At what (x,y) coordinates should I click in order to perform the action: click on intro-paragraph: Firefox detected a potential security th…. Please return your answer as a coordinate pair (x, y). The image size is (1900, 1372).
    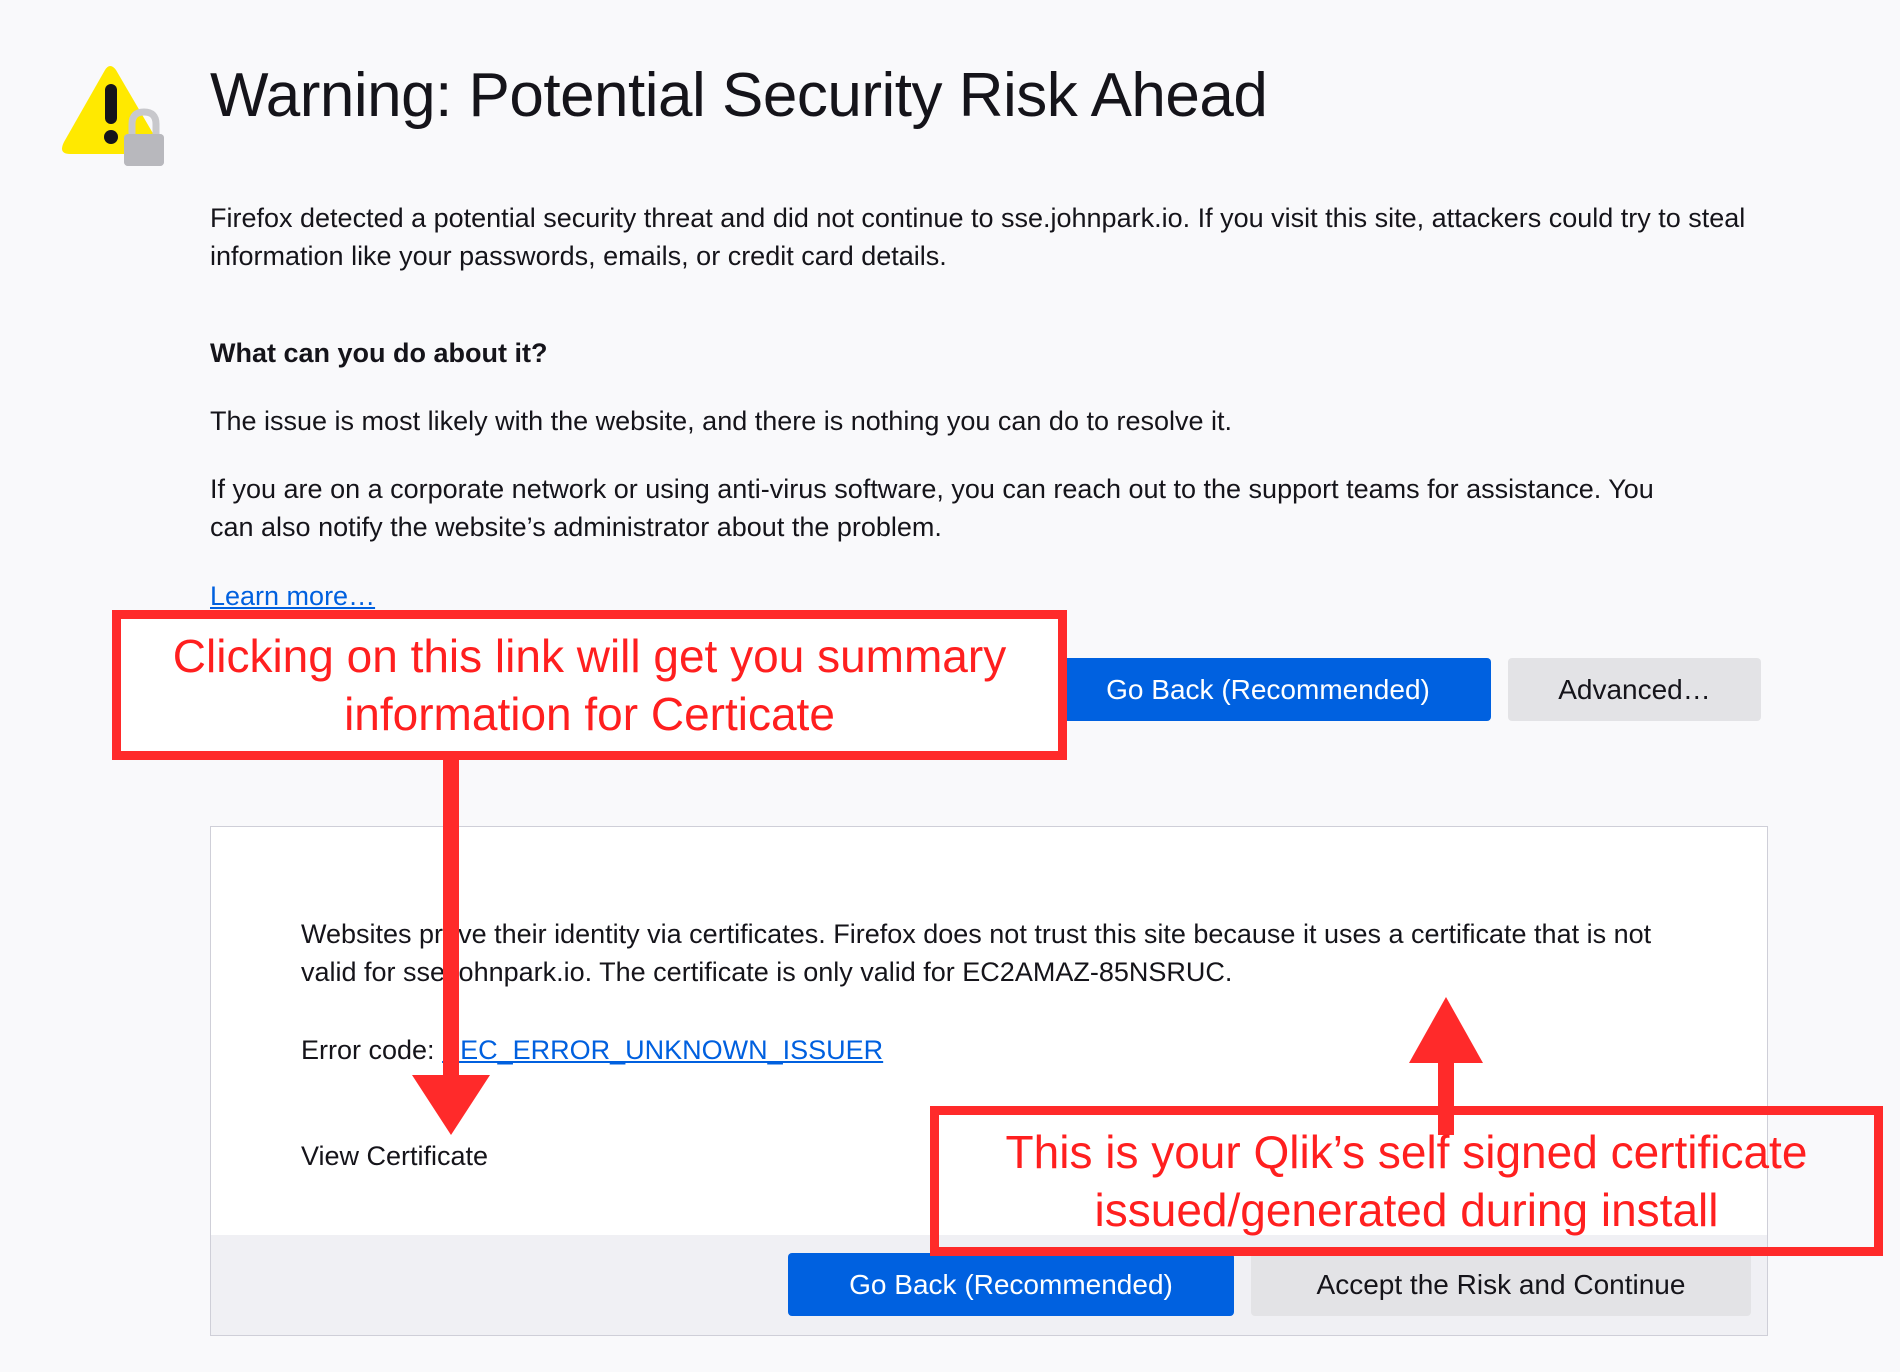
    Looking at the image, I should click on (978, 237).